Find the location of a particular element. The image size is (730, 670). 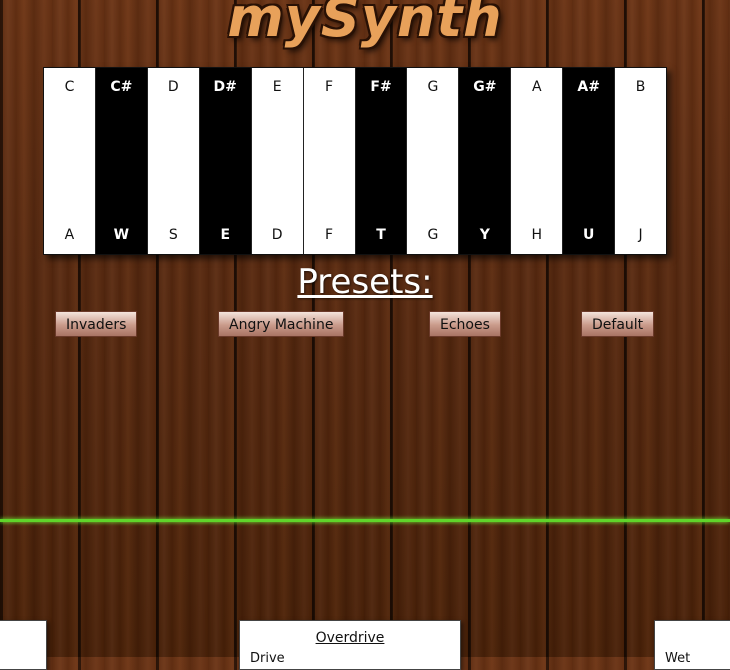

piano-key-f: FF is located at coordinates (329, 161).